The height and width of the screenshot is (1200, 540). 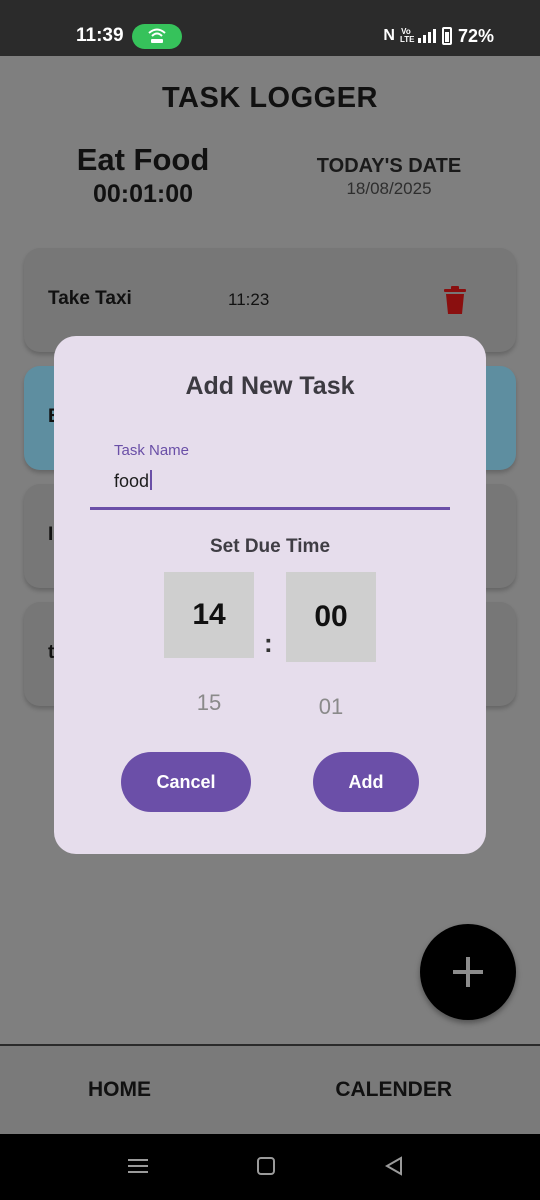 I want to click on task-time: 11:23, so click(x=249, y=299).